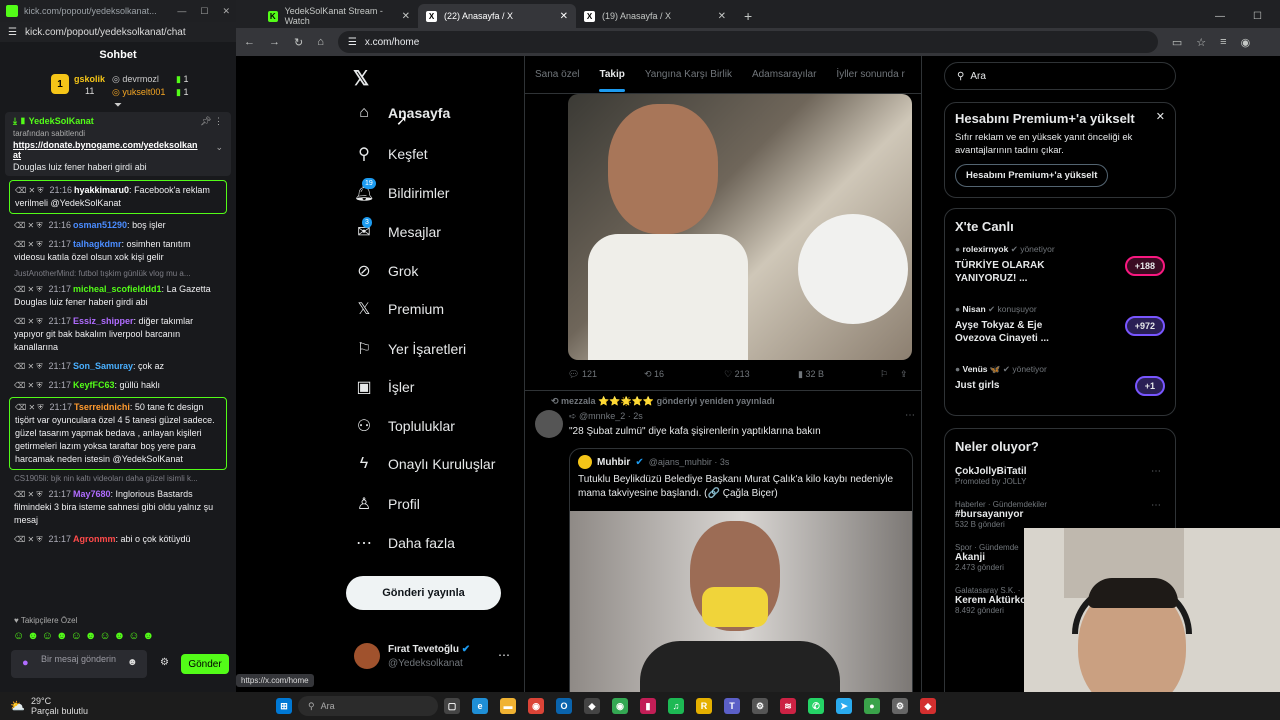  What do you see at coordinates (339, 16) in the screenshot?
I see `browser-tab: K YedekSolKanat Stream - Watch ✕` at bounding box center [339, 16].